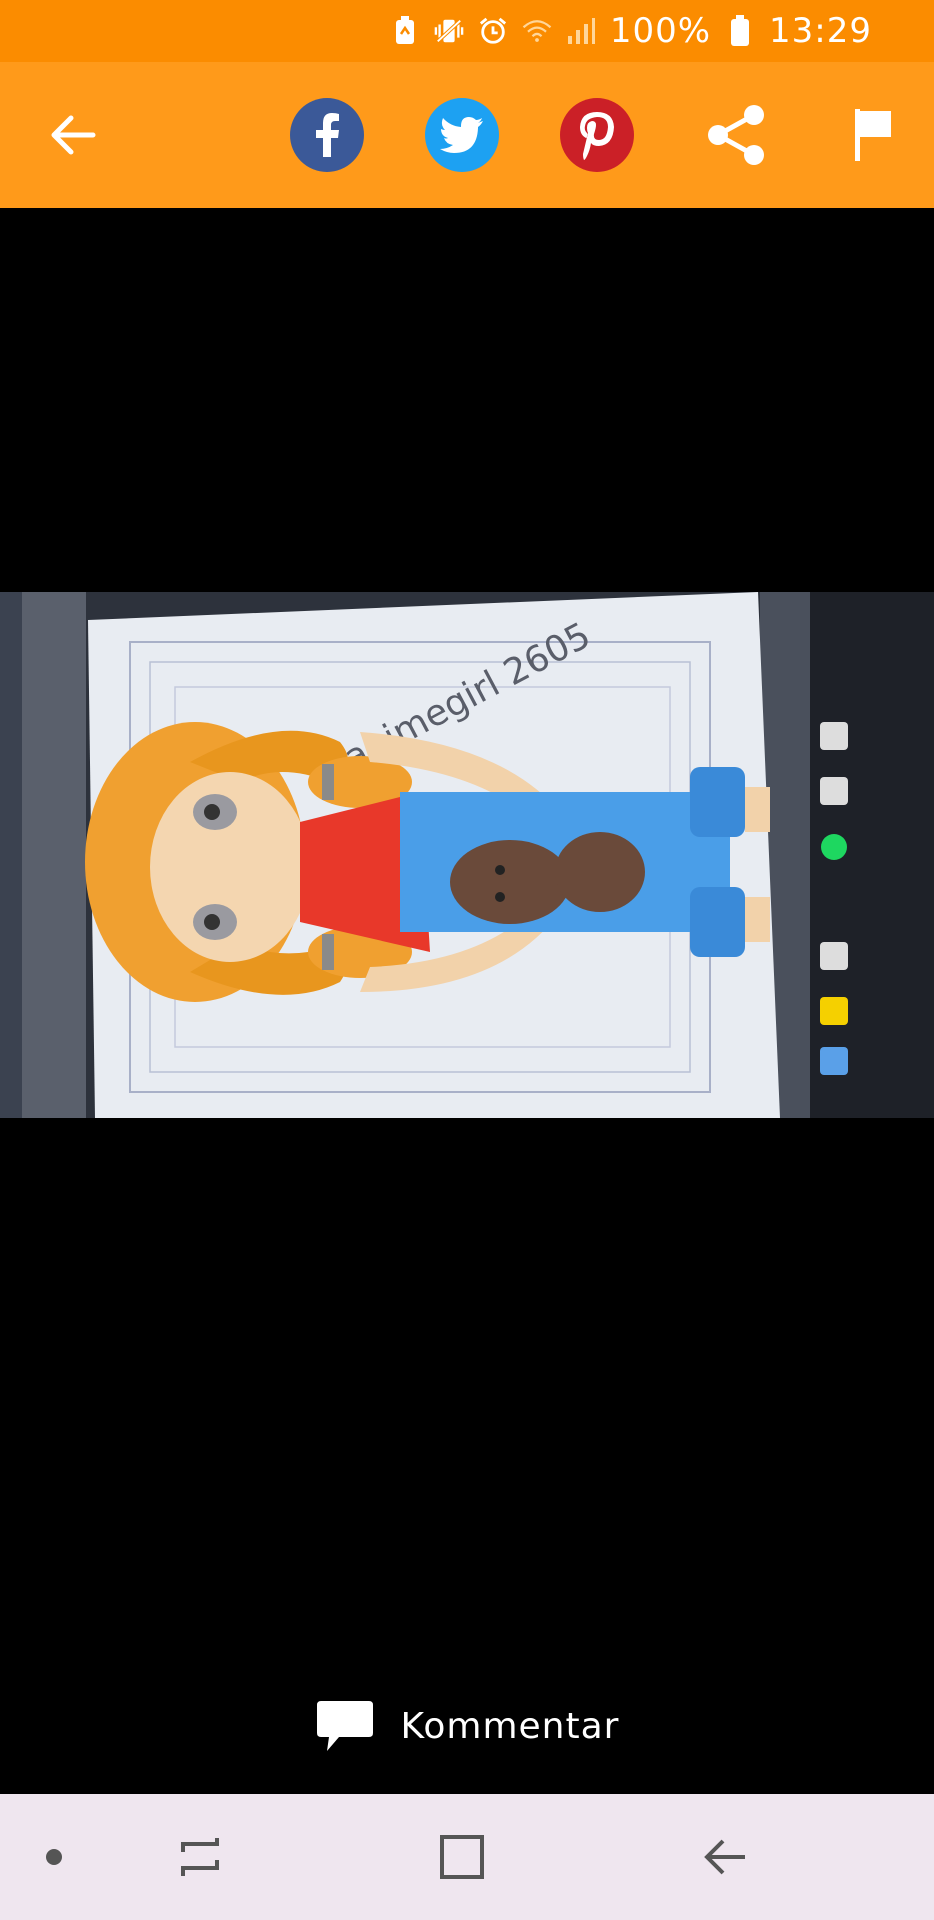 This screenshot has width=934, height=1920. What do you see at coordinates (467, 31) in the screenshot?
I see `status-bar: 100% 13:29` at bounding box center [467, 31].